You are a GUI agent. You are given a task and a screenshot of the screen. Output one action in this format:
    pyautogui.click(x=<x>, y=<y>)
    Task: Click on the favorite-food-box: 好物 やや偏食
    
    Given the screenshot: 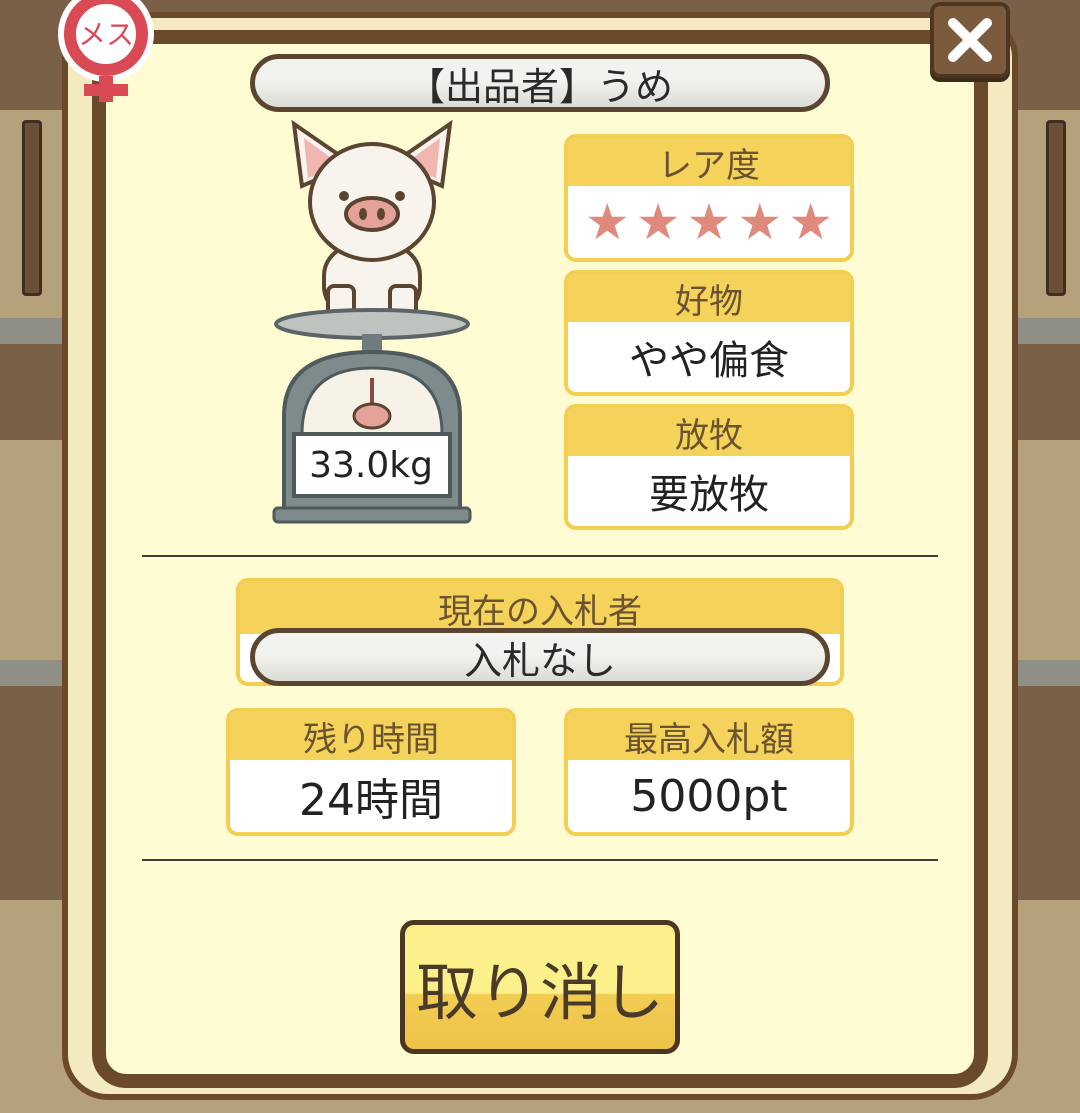 What is the action you would take?
    pyautogui.click(x=709, y=333)
    